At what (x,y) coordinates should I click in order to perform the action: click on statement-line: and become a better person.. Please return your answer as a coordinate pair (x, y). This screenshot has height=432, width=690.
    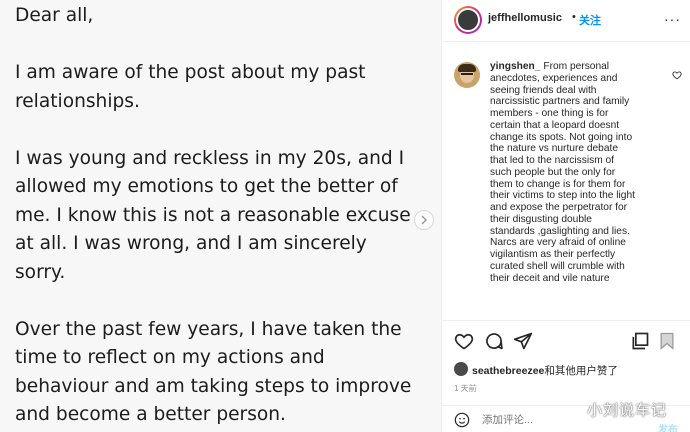
    Looking at the image, I should click on (150, 414).